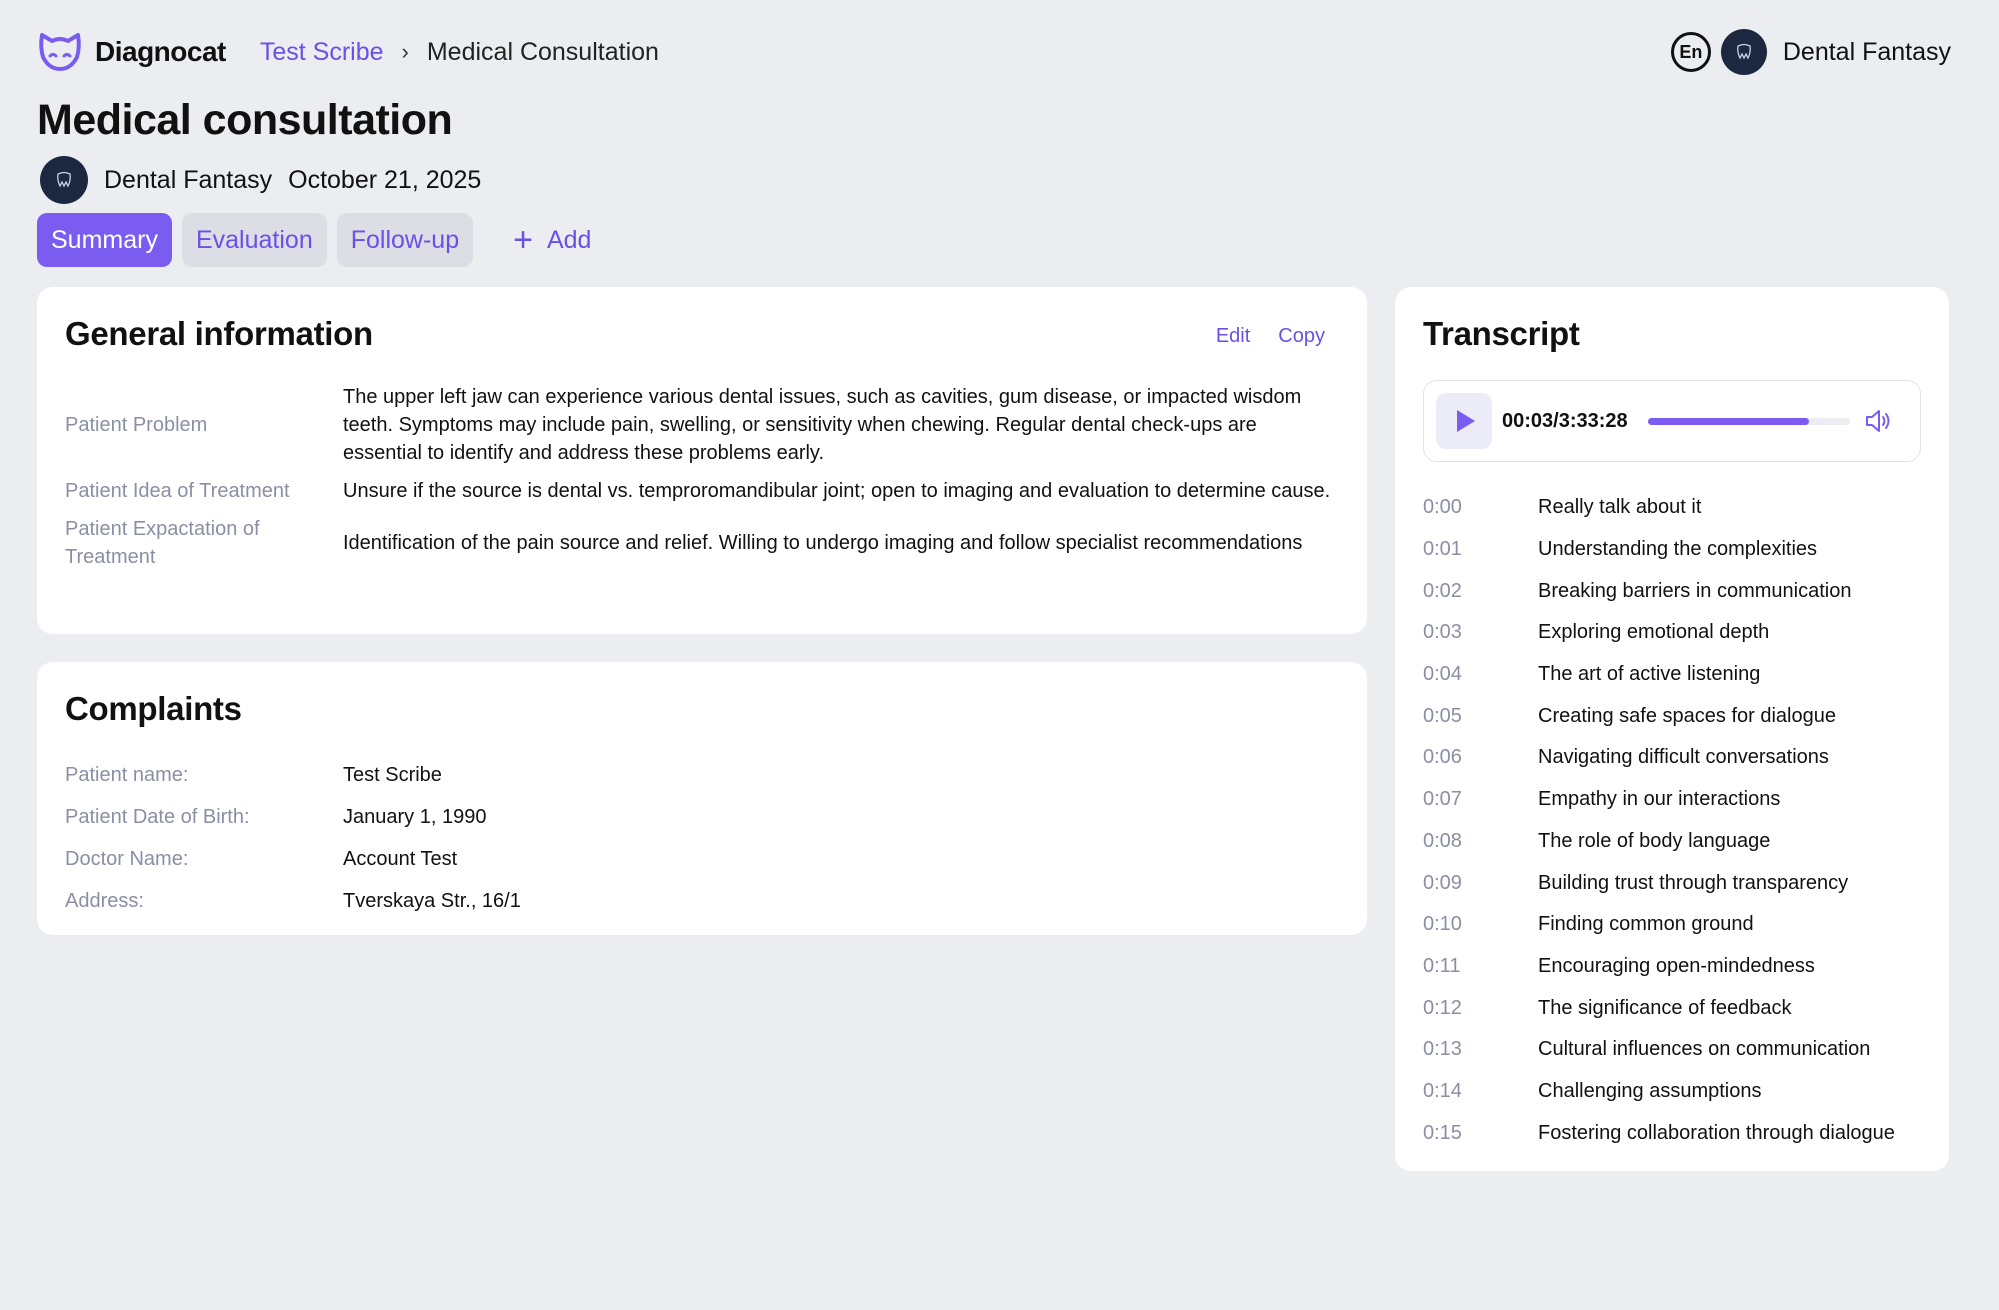 This screenshot has width=1999, height=1310. I want to click on field-label: Address:, so click(104, 900).